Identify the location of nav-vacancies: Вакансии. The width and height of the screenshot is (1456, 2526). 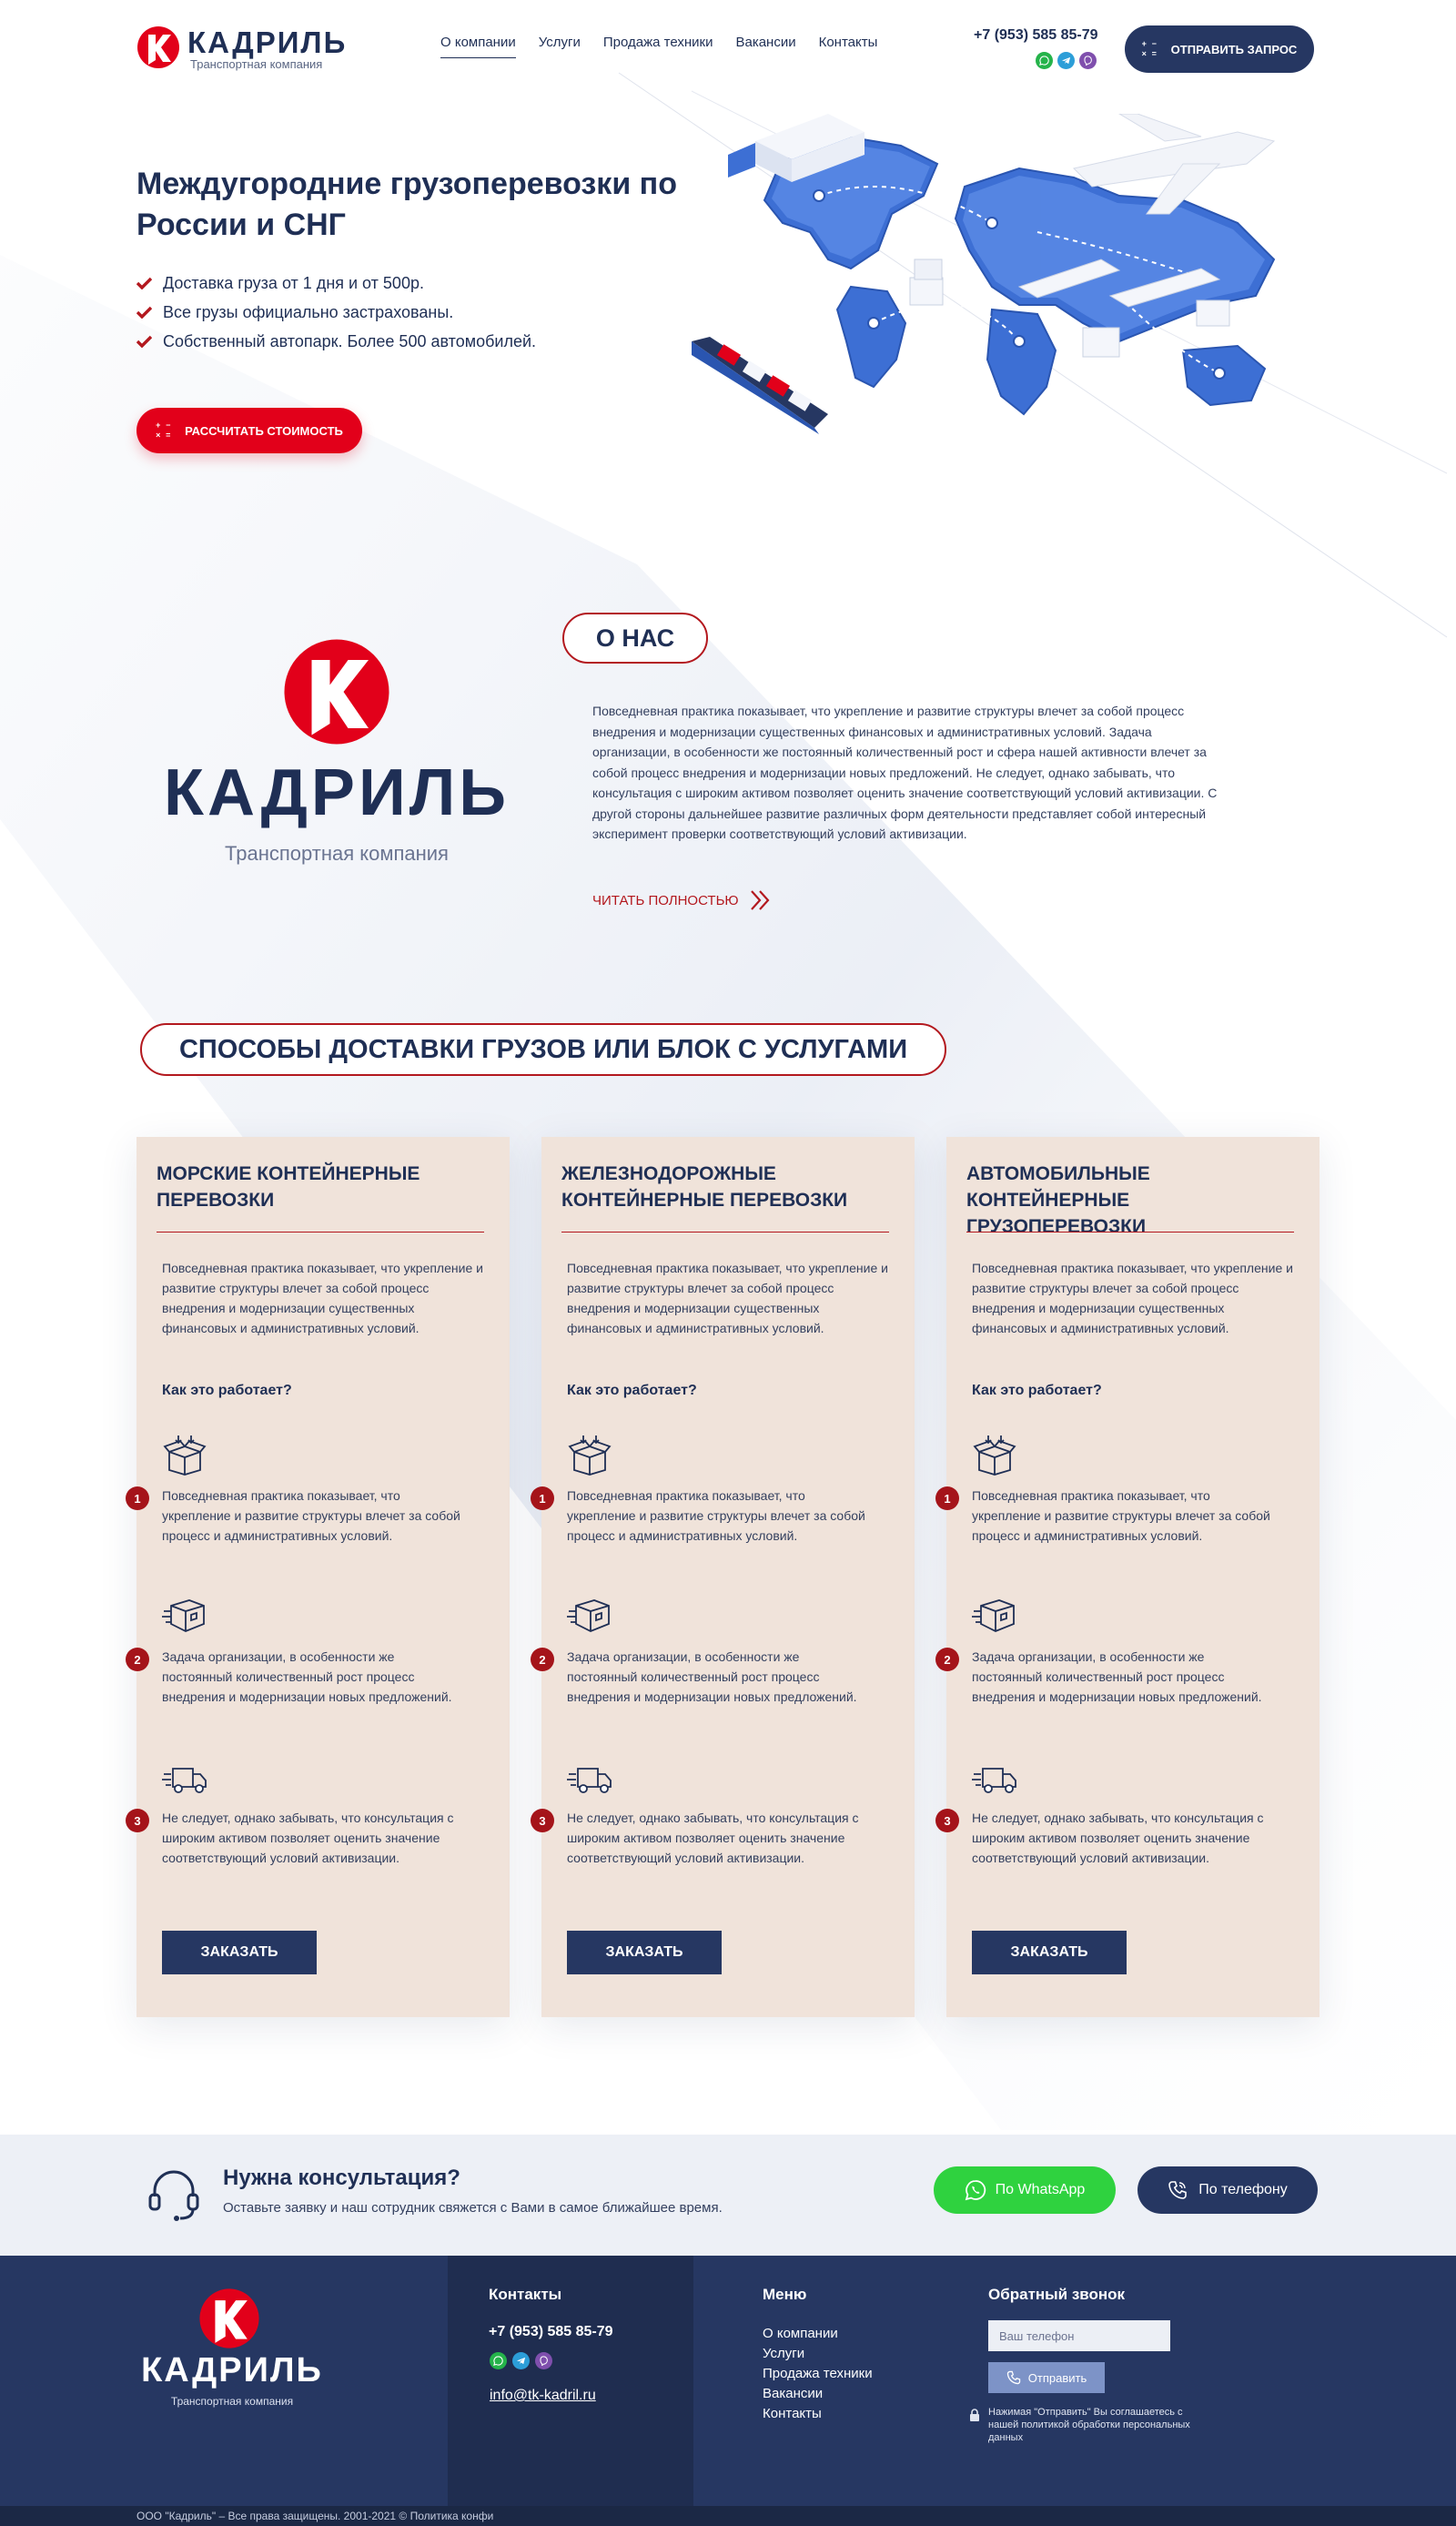
(765, 46).